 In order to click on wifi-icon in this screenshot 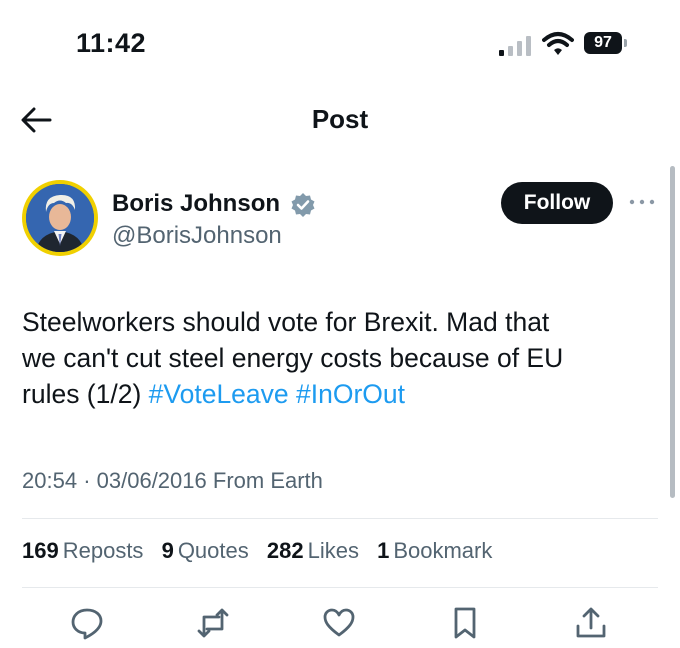, I will do `click(558, 43)`.